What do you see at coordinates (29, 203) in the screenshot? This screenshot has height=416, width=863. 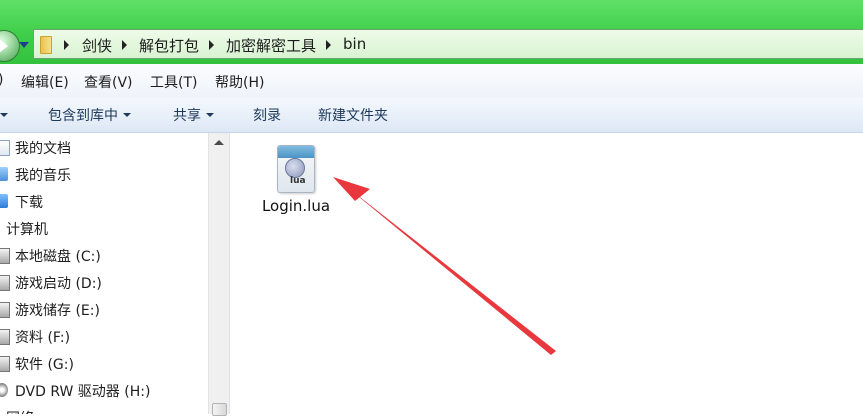 I see `nav-item-label: 下载` at bounding box center [29, 203].